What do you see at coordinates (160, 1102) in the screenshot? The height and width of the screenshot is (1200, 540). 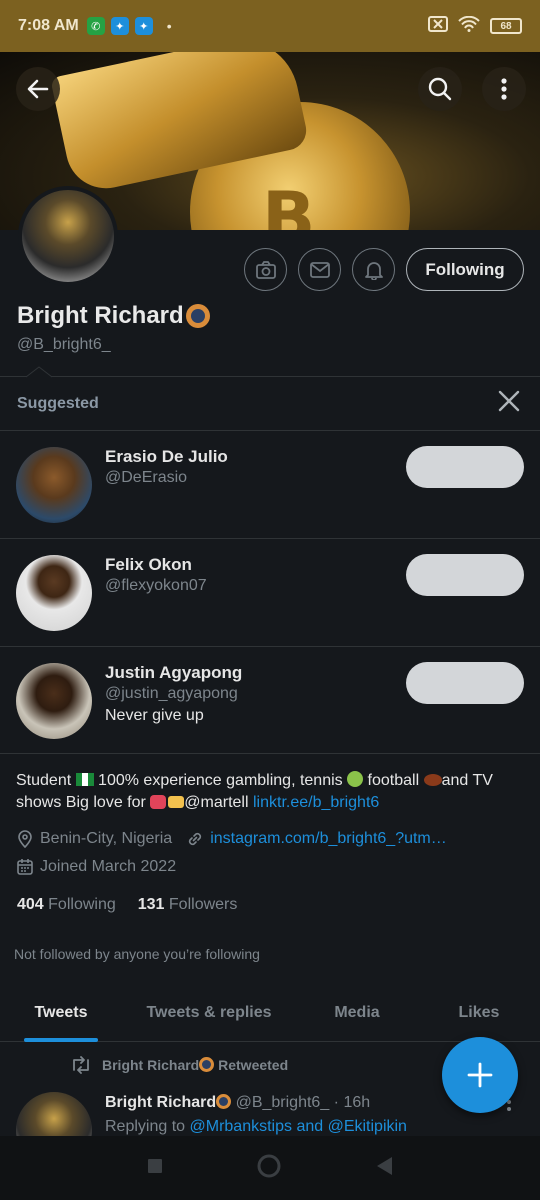 I see `tweet-author: Bright Richard` at bounding box center [160, 1102].